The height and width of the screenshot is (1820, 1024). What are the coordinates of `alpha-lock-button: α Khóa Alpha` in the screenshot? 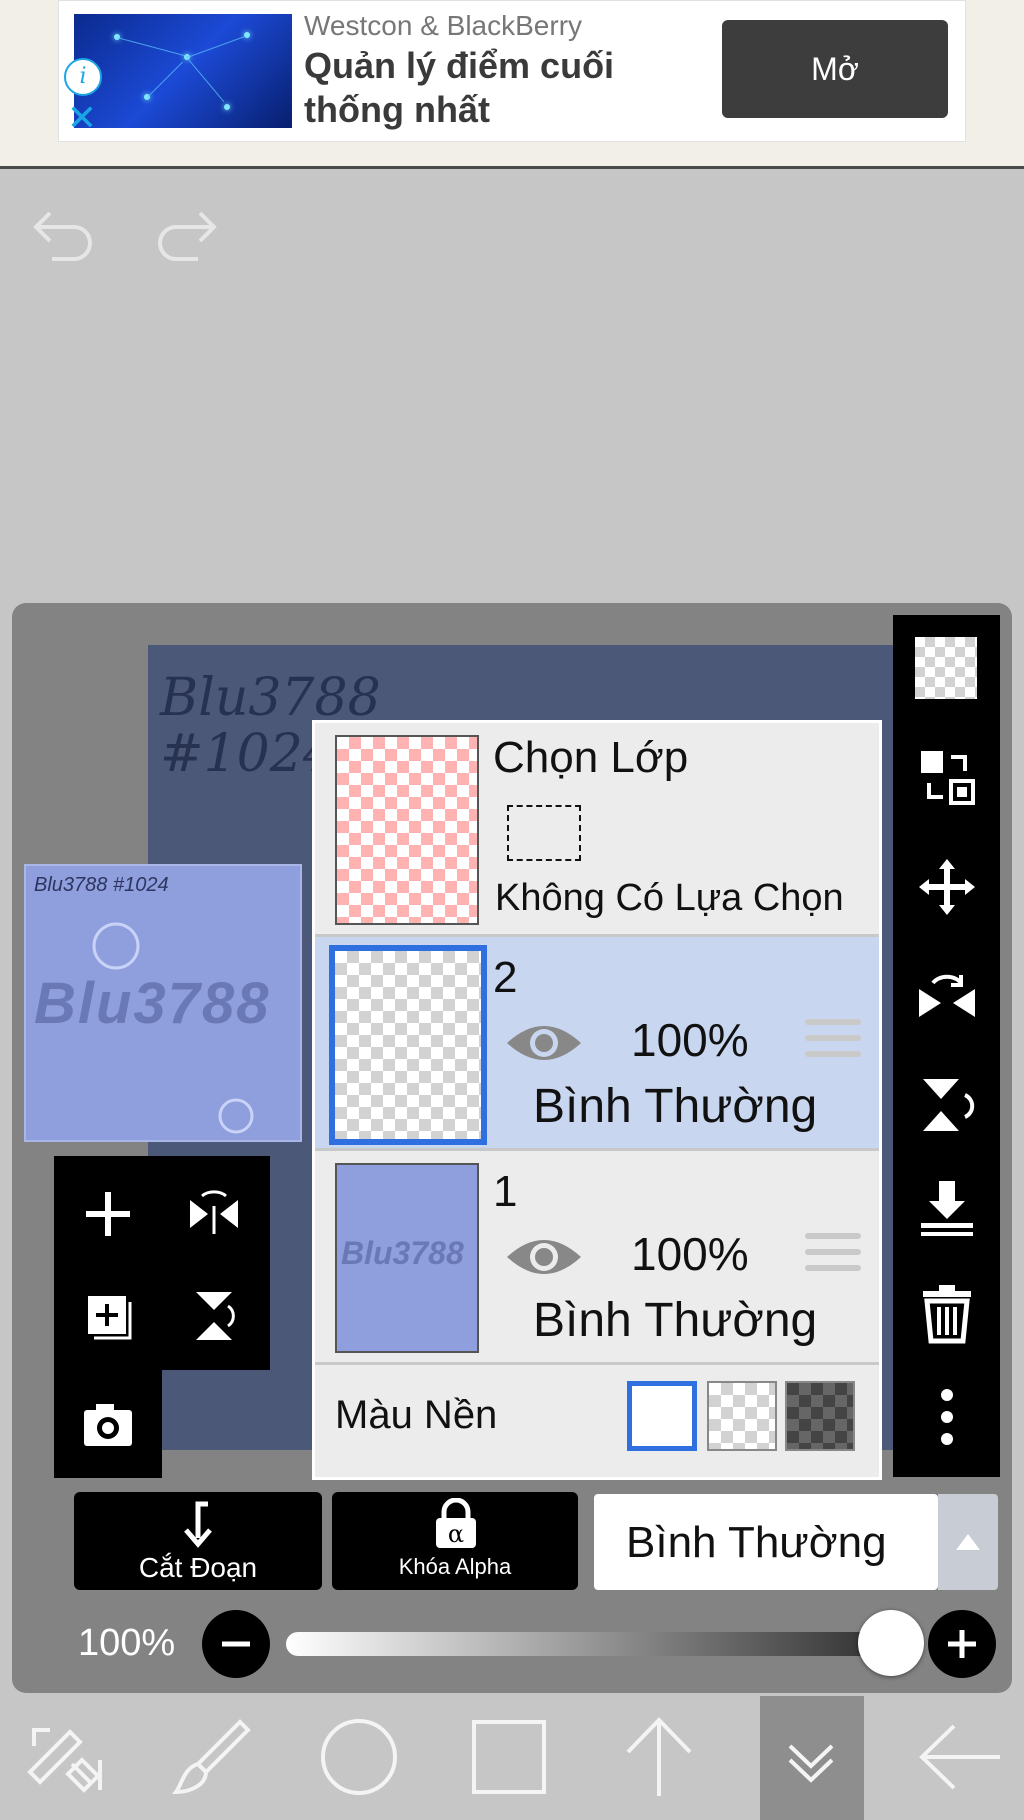 It's located at (455, 1541).